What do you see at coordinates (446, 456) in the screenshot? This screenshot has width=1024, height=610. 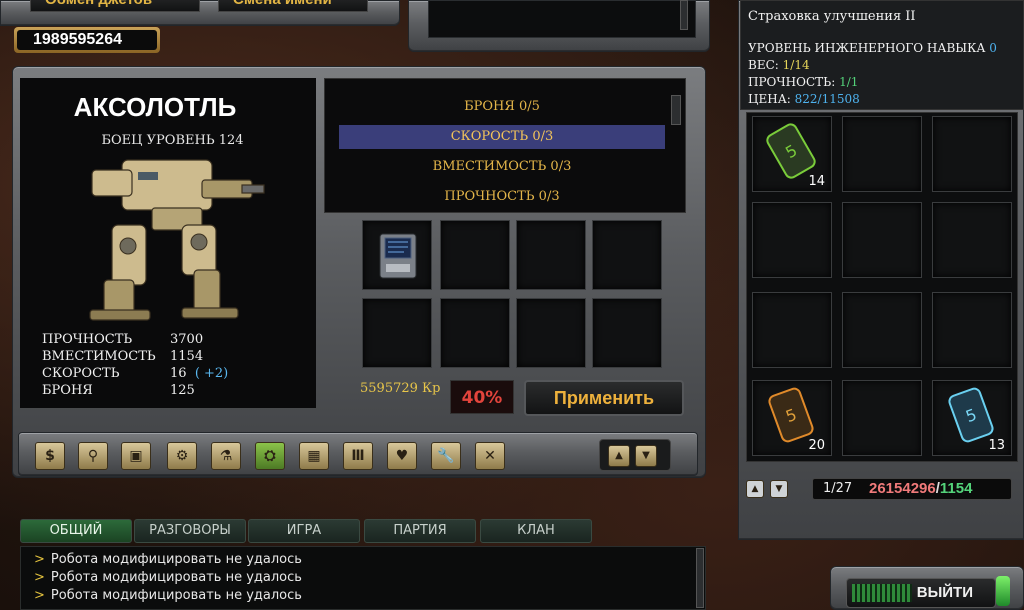 I see `wrench-icon: 🔧` at bounding box center [446, 456].